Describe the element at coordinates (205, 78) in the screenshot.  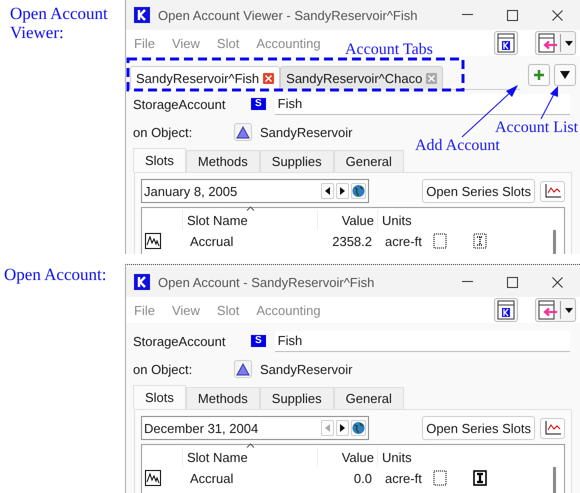
I see `account-tab: SandyReservoir^Fish` at that location.